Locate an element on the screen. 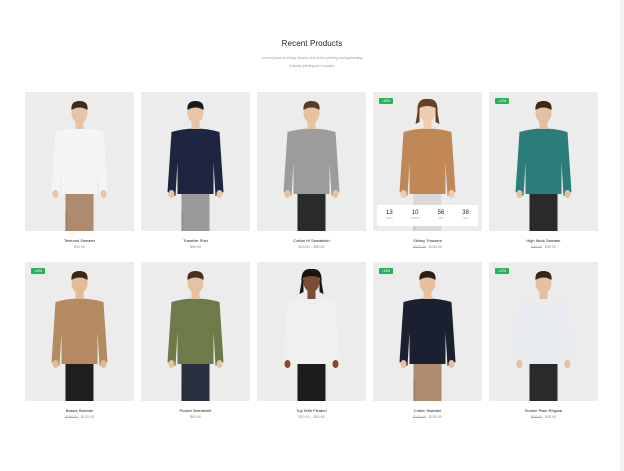  product-name: High Neck Sweater is located at coordinates (543, 240).